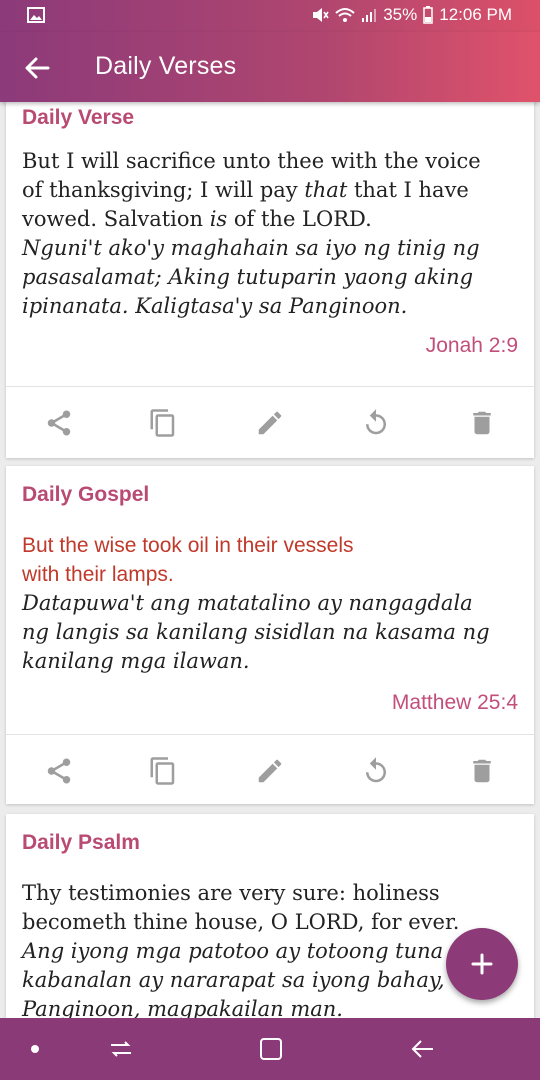 Image resolution: width=540 pixels, height=1080 pixels. I want to click on english-line: Thy testimonies are very sure: holiness, so click(231, 893).